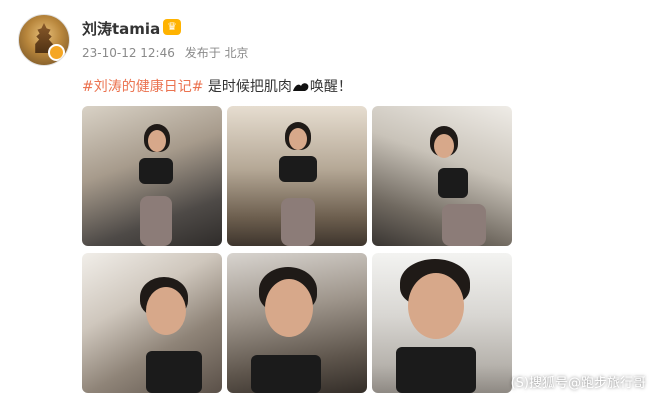  What do you see at coordinates (247, 87) in the screenshot?
I see `post-text-part1: 是时候把肌肉` at bounding box center [247, 87].